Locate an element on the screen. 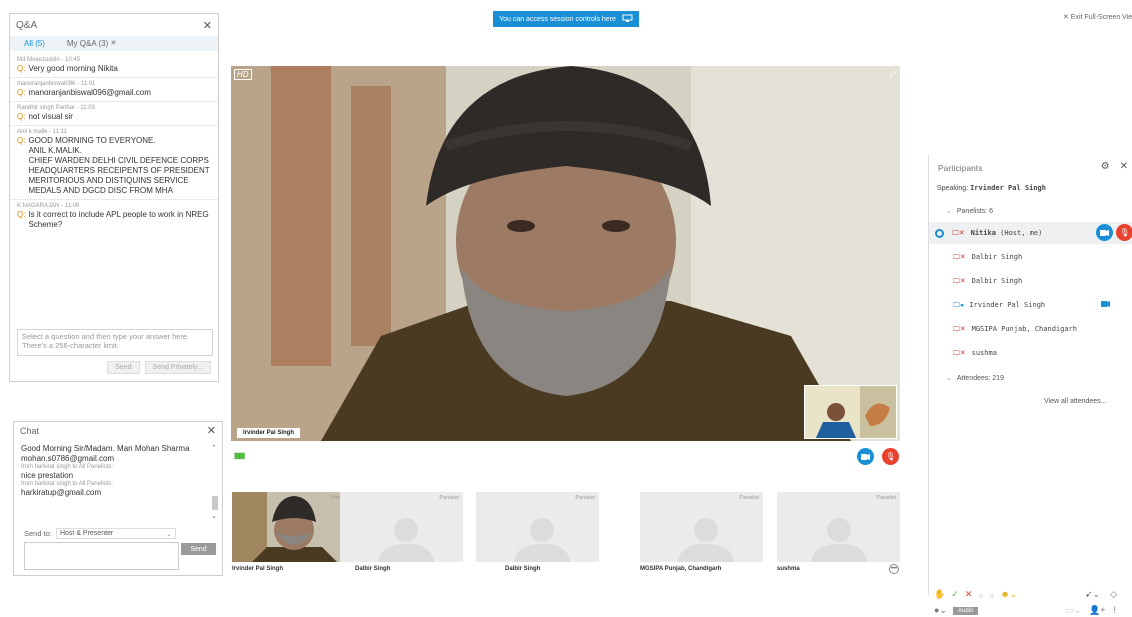 Image resolution: width=1132 pixels, height=617 pixels. participant-row: 🖵◂ Irvinder Pal Singh is located at coordinates (1030, 305).